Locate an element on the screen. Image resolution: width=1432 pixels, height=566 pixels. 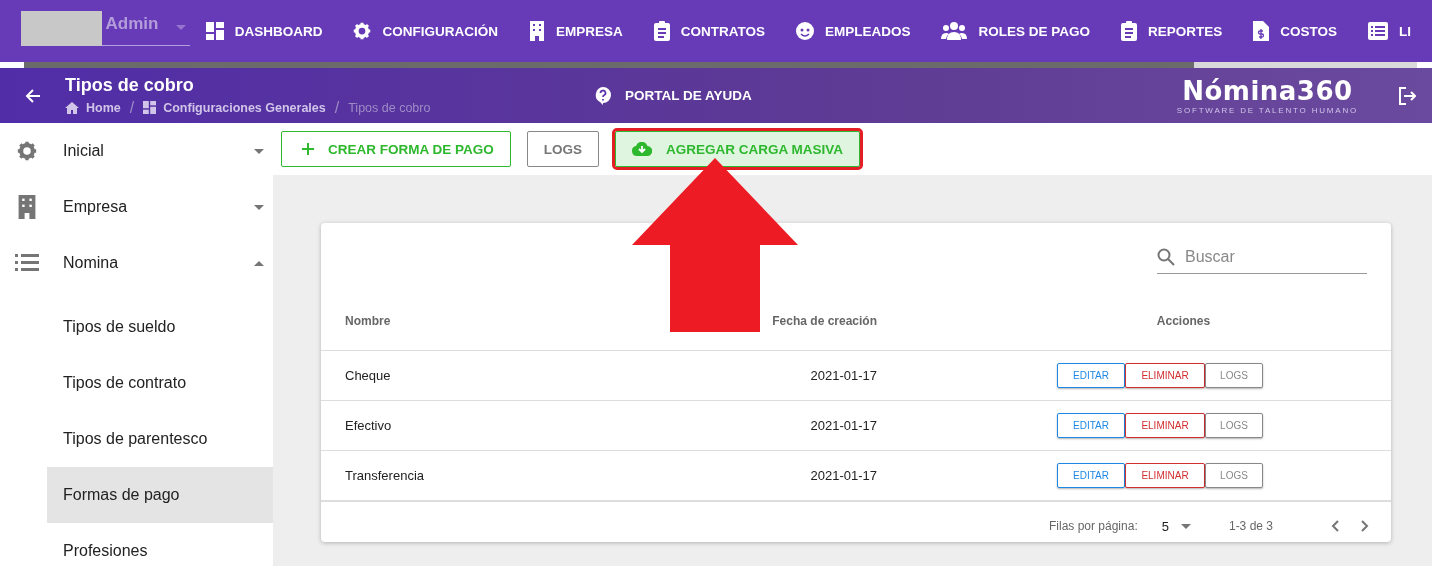
sidebar-subitem: Formas de pago is located at coordinates (160, 495).